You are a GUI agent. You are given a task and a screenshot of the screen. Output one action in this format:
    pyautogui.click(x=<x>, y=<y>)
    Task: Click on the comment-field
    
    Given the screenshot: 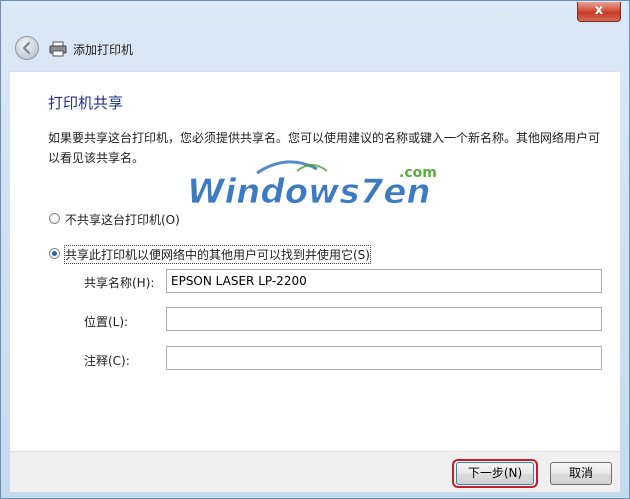 What is the action you would take?
    pyautogui.click(x=384, y=358)
    